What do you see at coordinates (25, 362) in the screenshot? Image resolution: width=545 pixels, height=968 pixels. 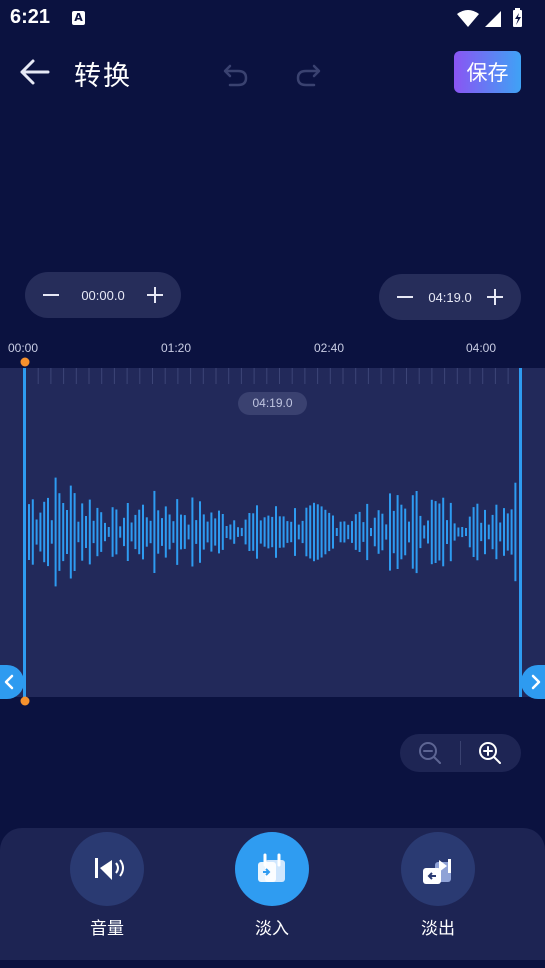 I see `start-marker-dot` at bounding box center [25, 362].